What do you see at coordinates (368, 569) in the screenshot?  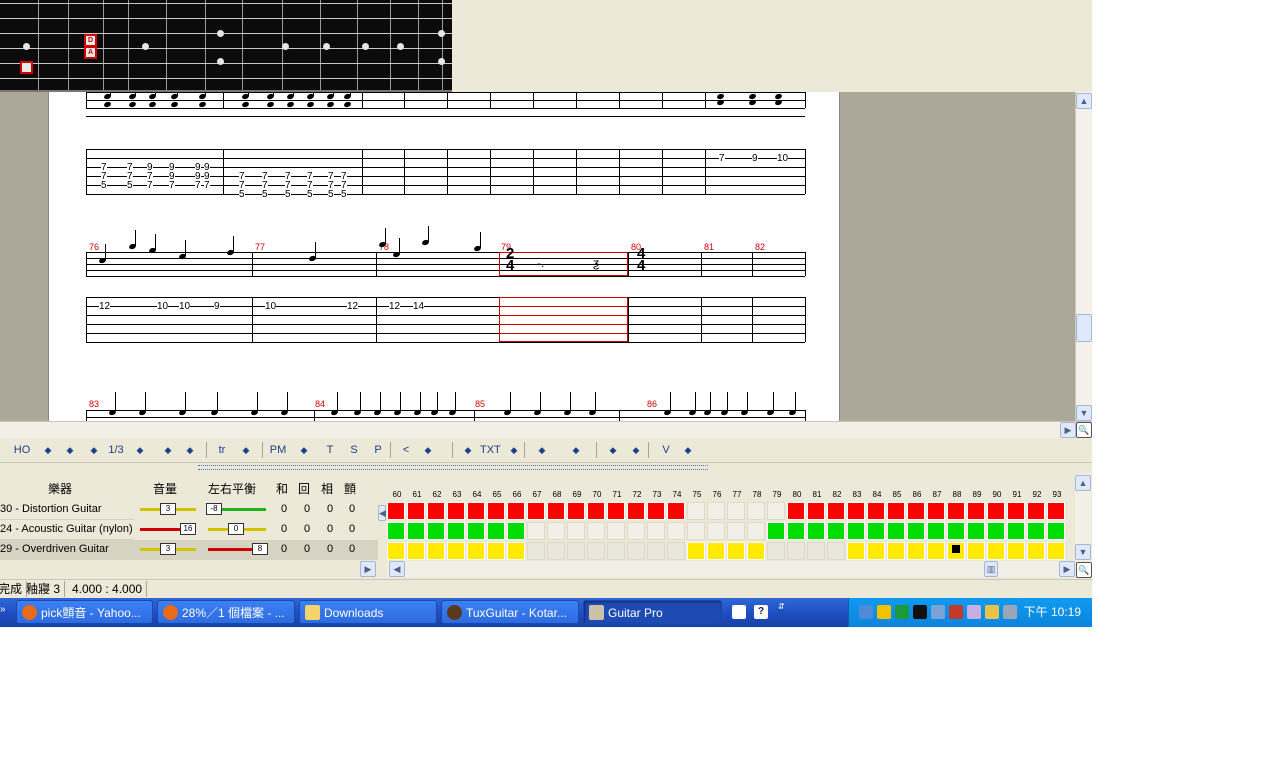 I see `track-scroll-right-icon: ▶` at bounding box center [368, 569].